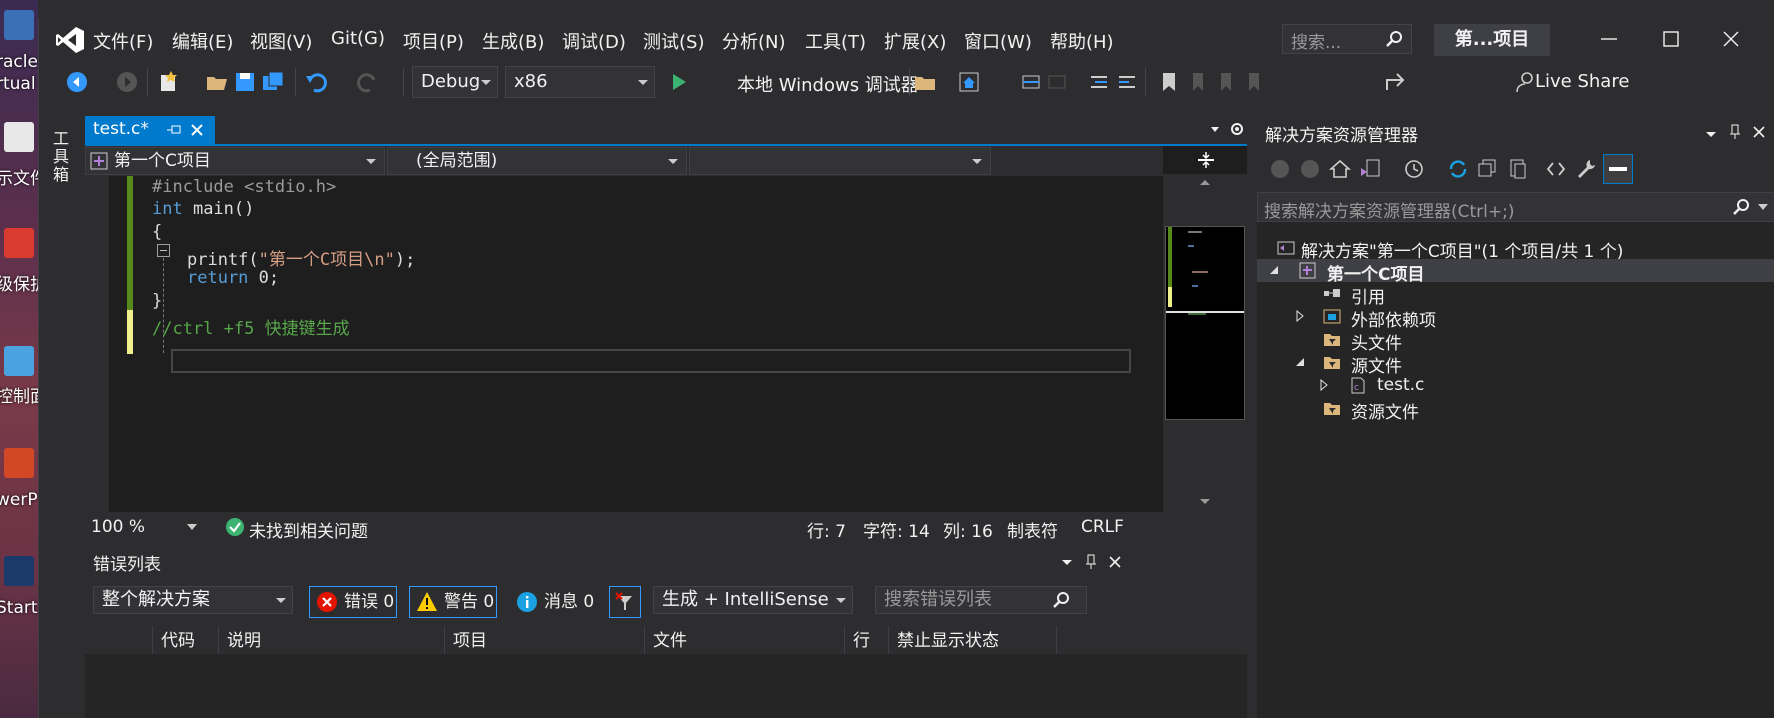 This screenshot has height=718, width=1774. Describe the element at coordinates (193, 600) in the screenshot. I see `error-scope-select: 整个解决方案` at that location.